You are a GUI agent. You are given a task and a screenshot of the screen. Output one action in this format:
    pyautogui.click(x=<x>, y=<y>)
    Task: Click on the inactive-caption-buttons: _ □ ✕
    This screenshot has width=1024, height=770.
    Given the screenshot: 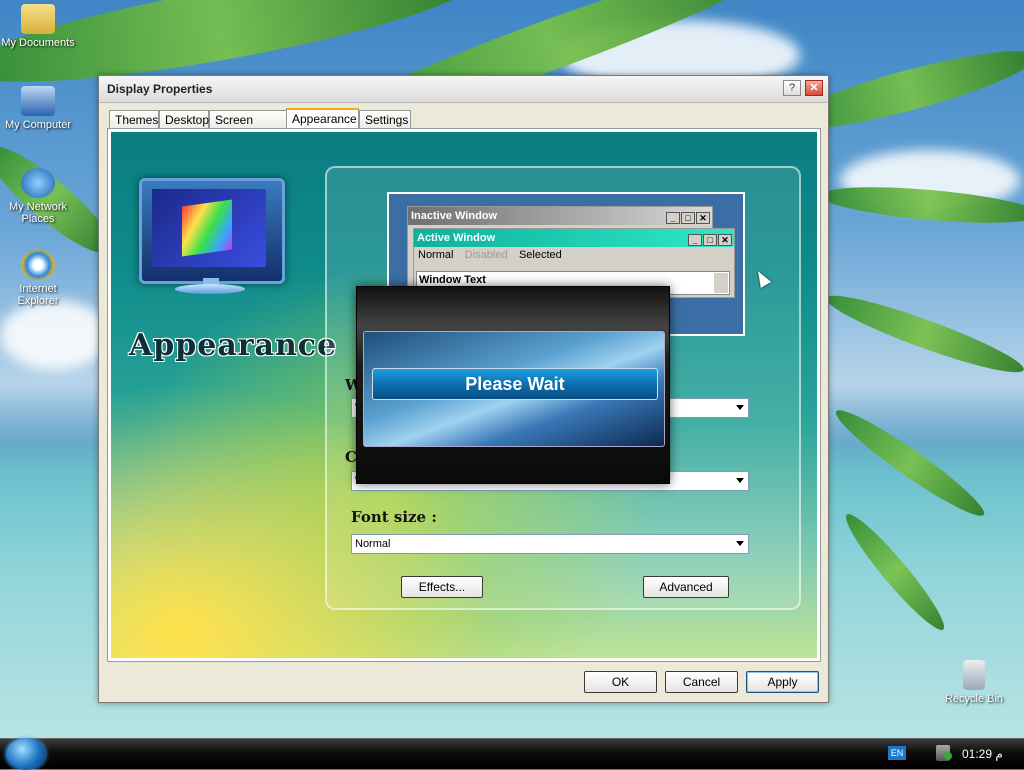 What is the action you would take?
    pyautogui.click(x=687, y=218)
    